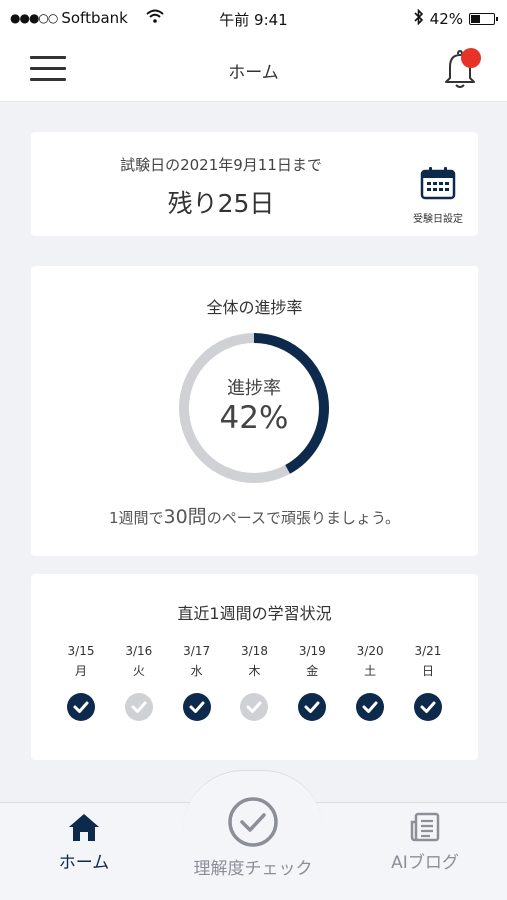 The width and height of the screenshot is (507, 900). I want to click on day-item: 3/17 水, so click(197, 682).